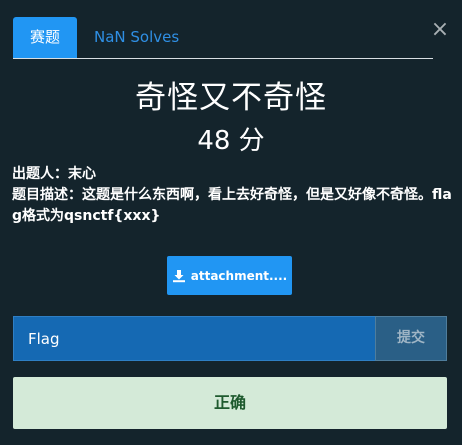  Describe the element at coordinates (178, 275) in the screenshot. I see `download-icon` at that location.